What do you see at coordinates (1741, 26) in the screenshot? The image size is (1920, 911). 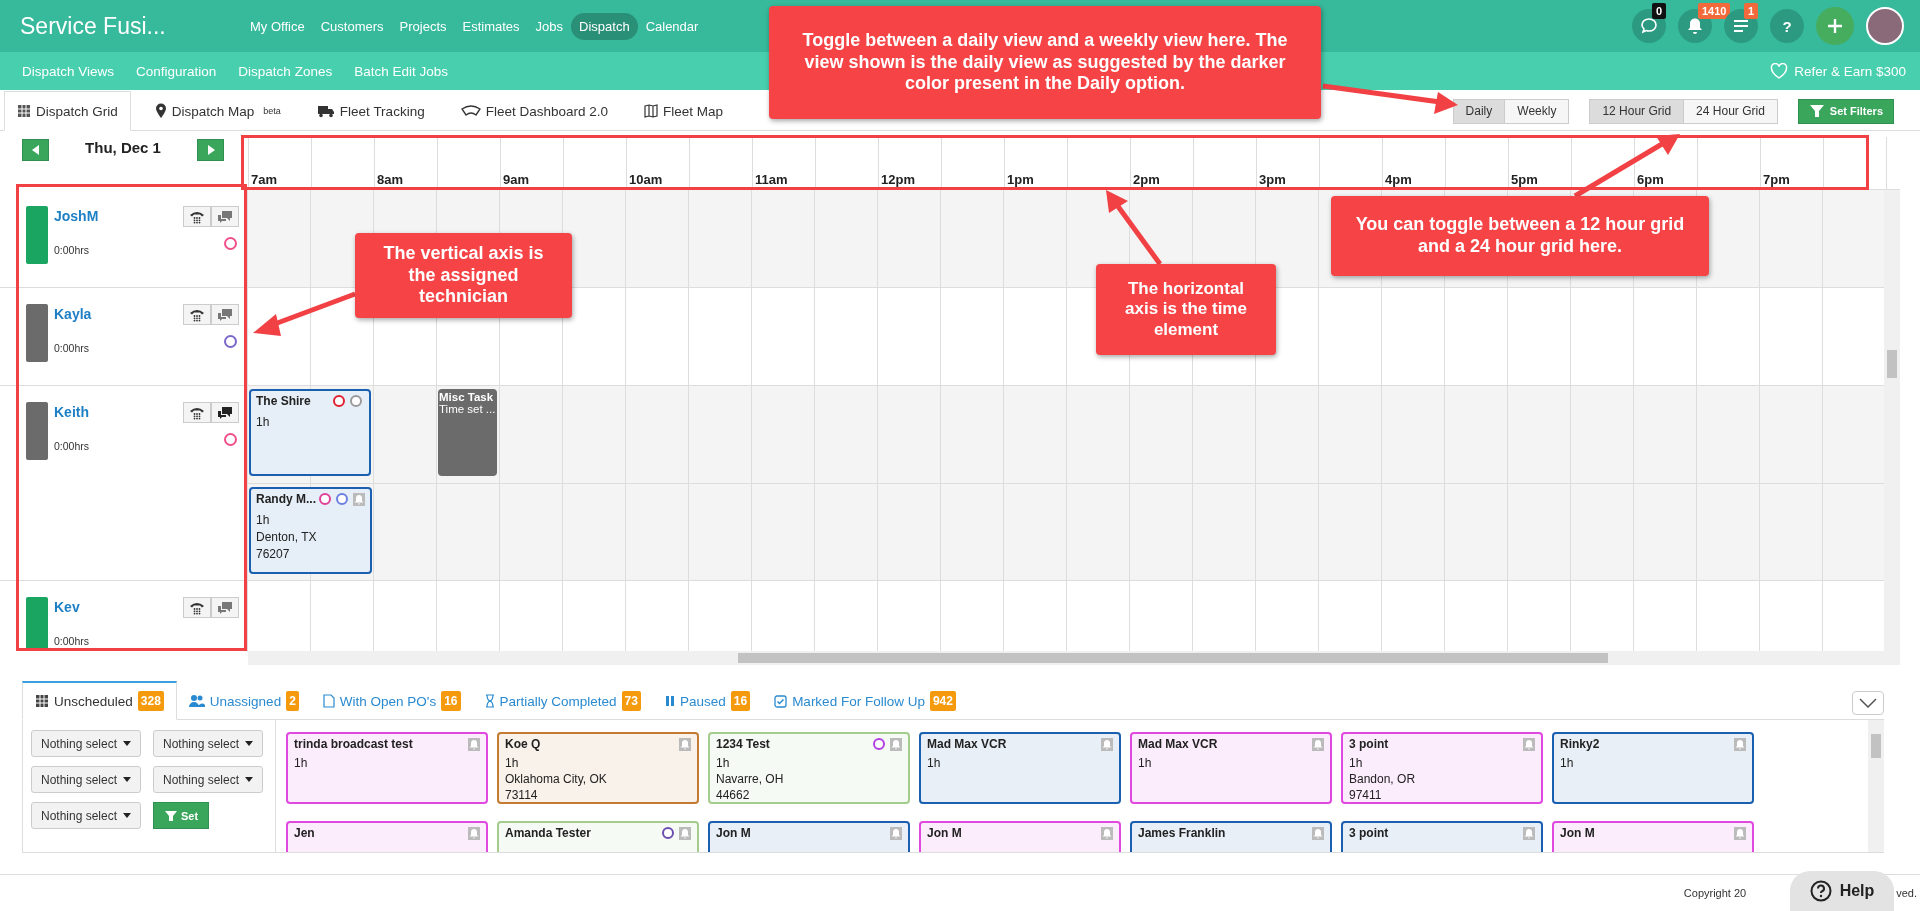 I see `list-icon` at bounding box center [1741, 26].